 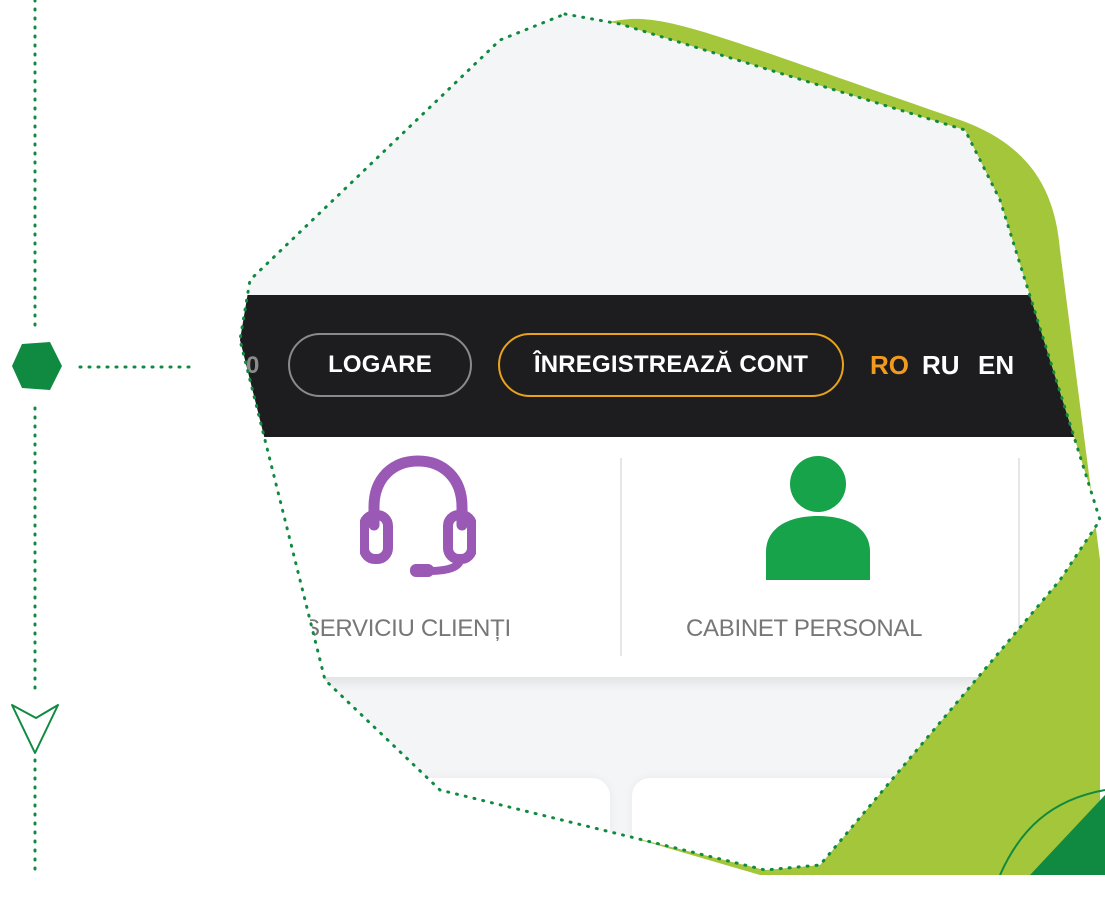 I want to click on login-button: LOGARE, so click(x=380, y=365).